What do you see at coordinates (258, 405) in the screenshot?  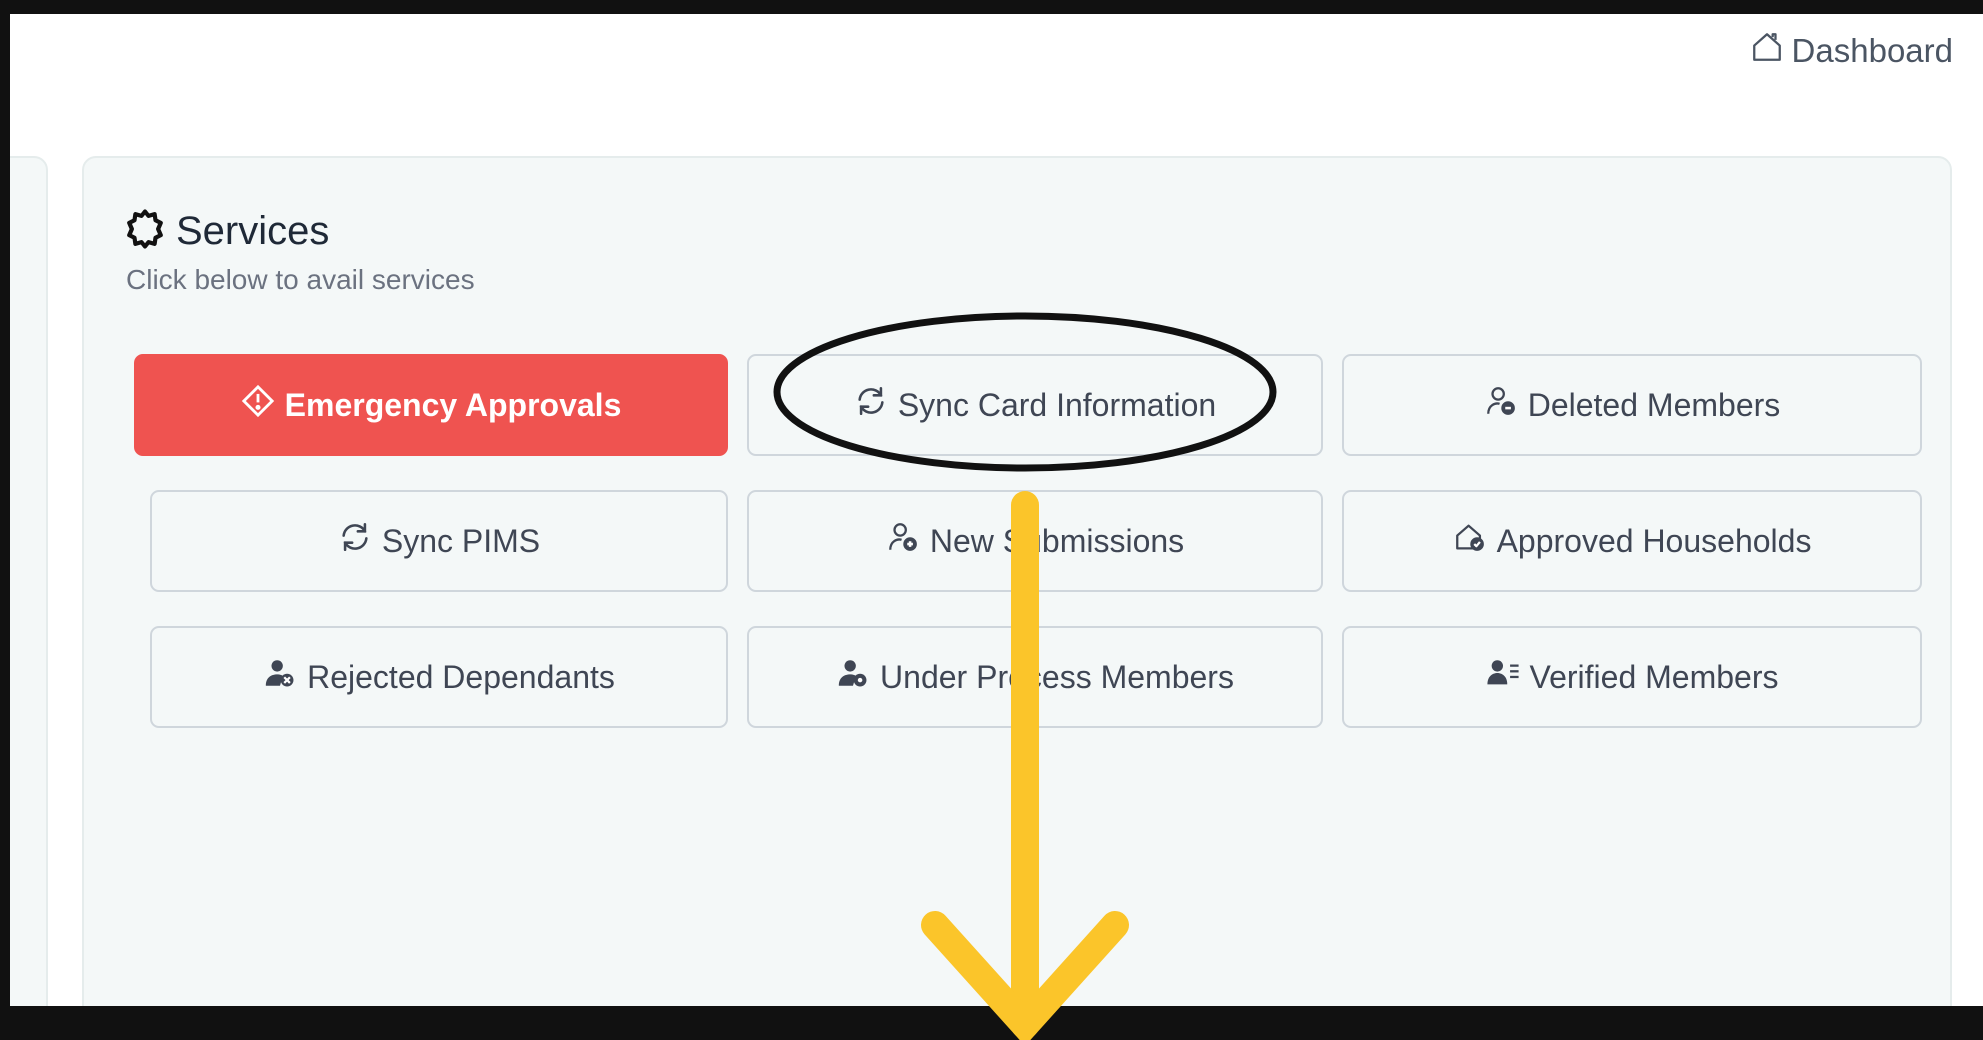 I see `alert-diamond-icon` at bounding box center [258, 405].